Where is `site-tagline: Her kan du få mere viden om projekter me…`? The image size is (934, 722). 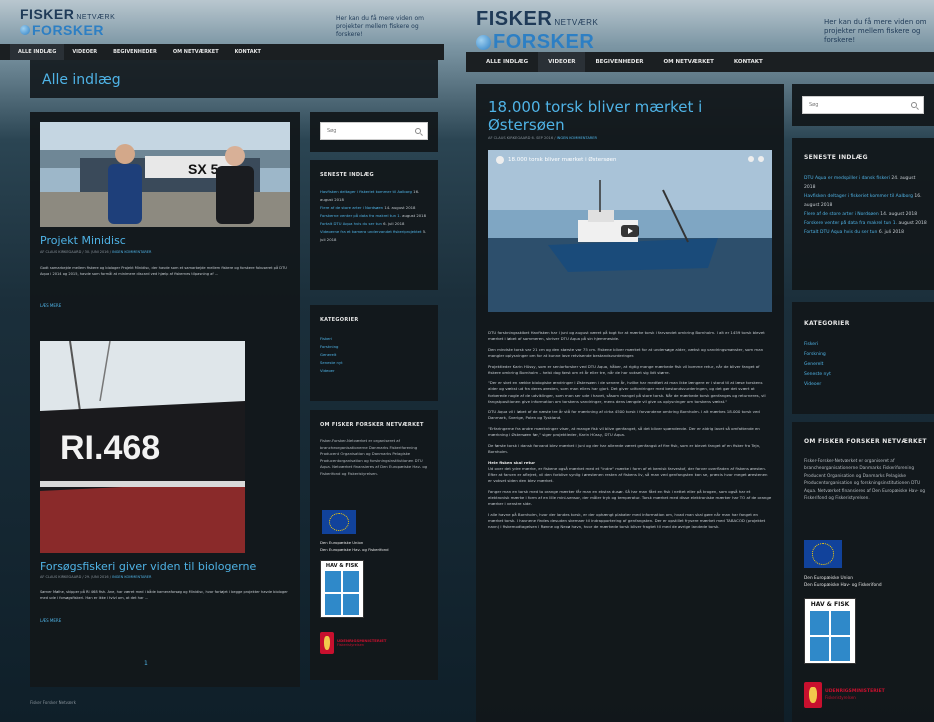 site-tagline: Her kan du få mere viden om projekter me… is located at coordinates (380, 26).